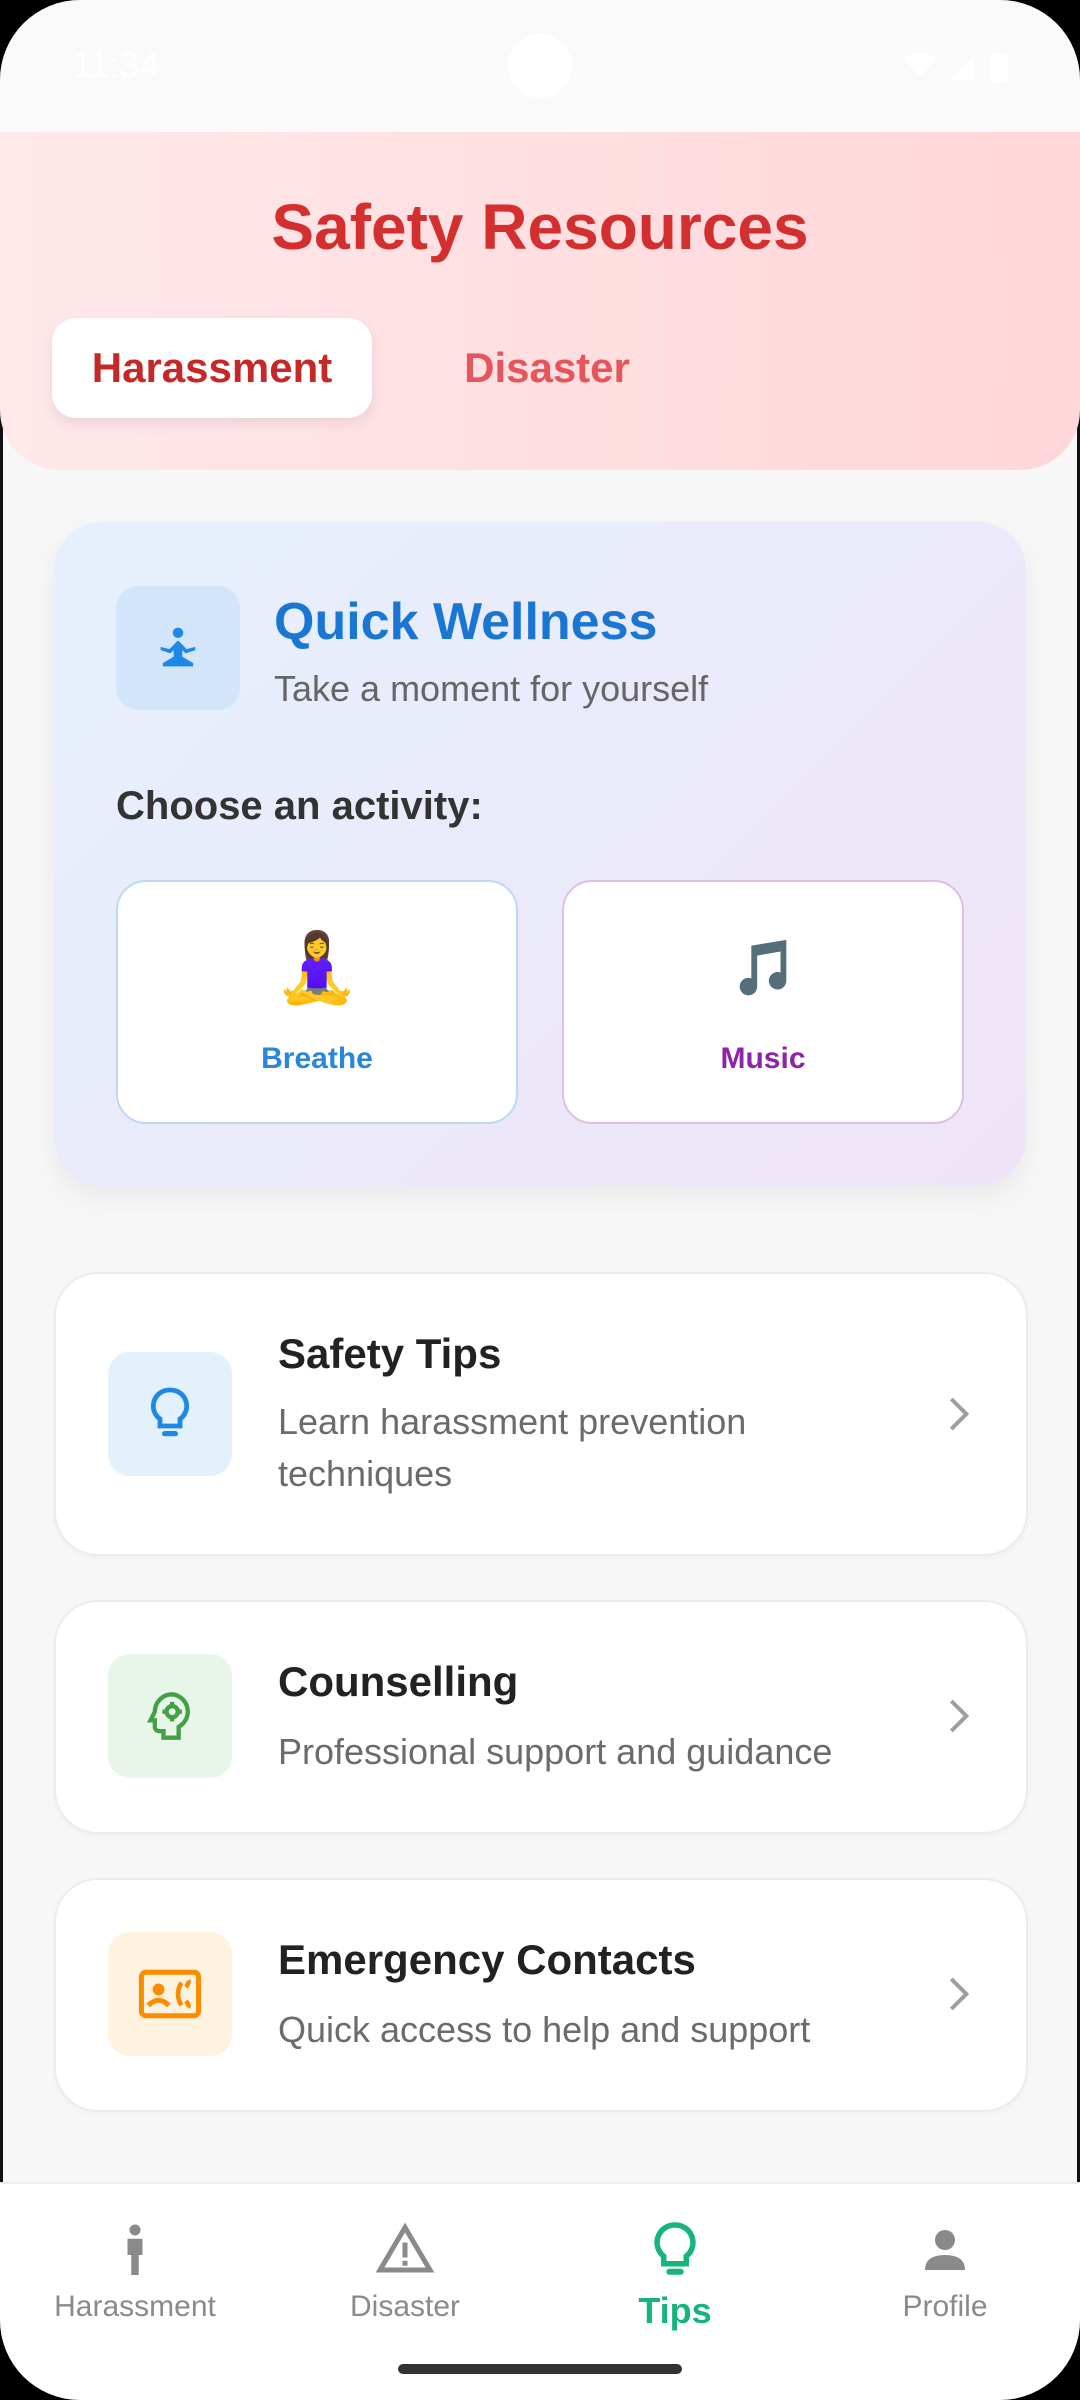 This screenshot has height=2400, width=1080. What do you see at coordinates (466, 622) in the screenshot?
I see `wellness-title: Quick Wellness` at bounding box center [466, 622].